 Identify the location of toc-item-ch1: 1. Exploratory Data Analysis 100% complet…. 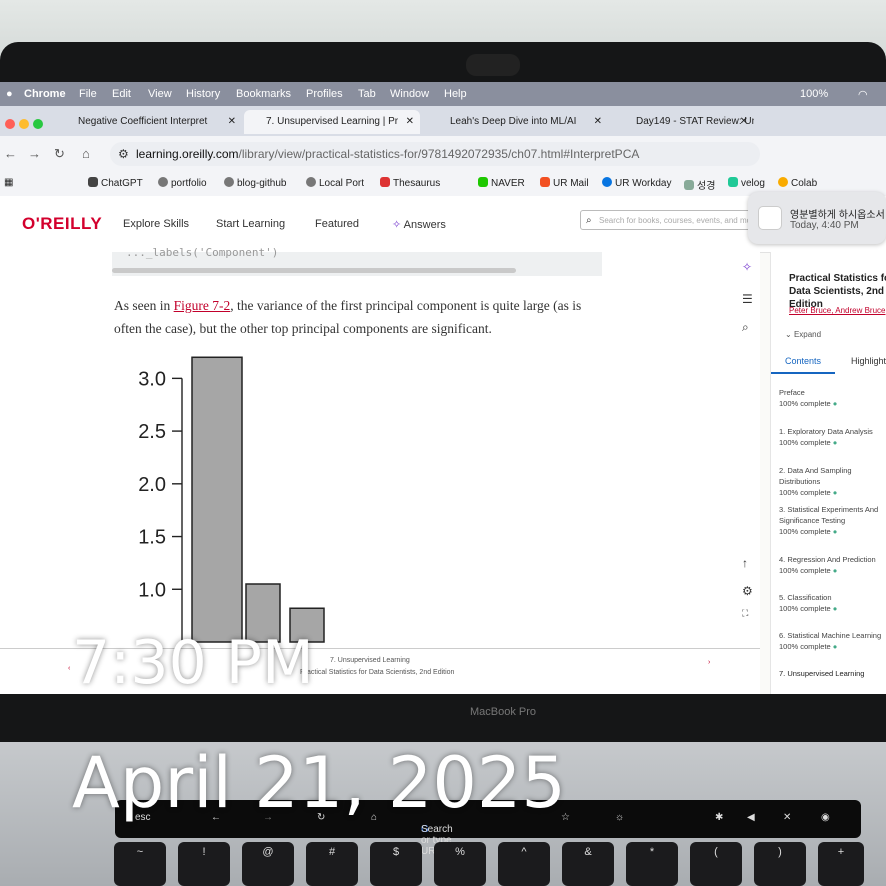
(832, 437).